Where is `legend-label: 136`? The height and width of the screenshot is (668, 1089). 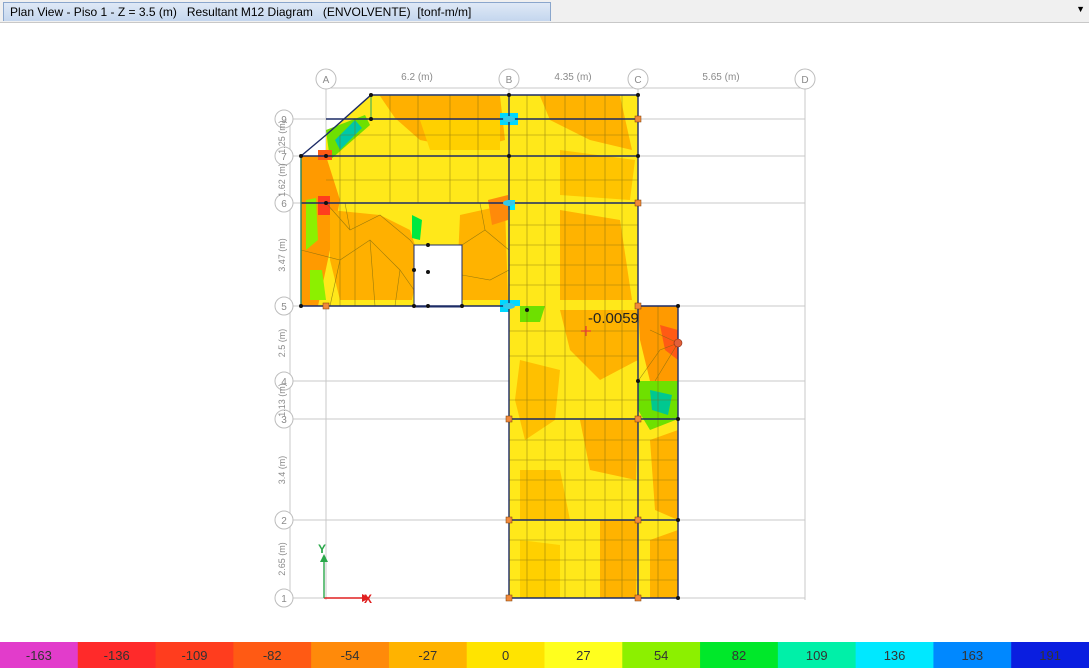 legend-label: 136 is located at coordinates (895, 655).